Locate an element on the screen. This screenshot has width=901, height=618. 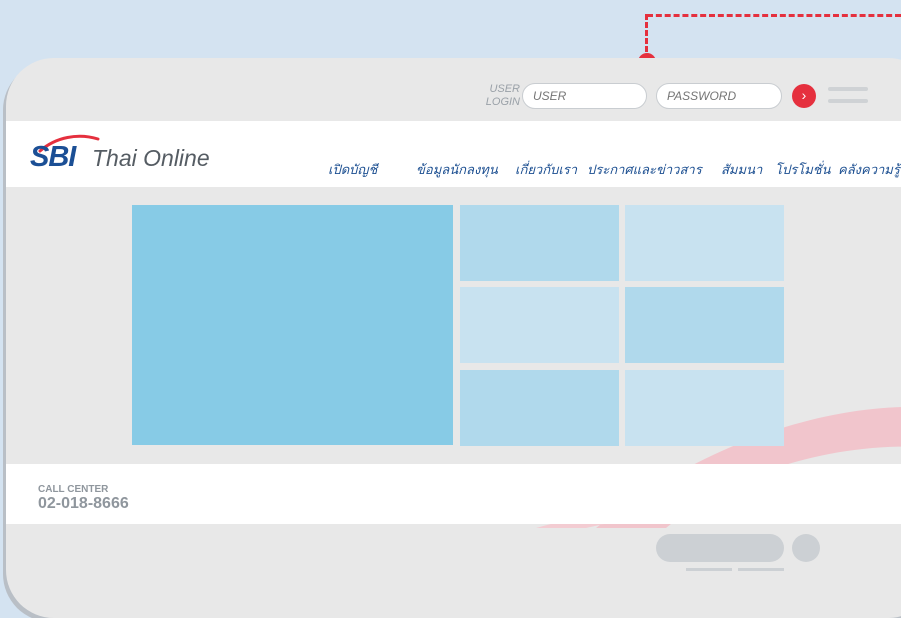
nav-item-about-us: เกี่ยวกับเรา is located at coordinates (546, 169).